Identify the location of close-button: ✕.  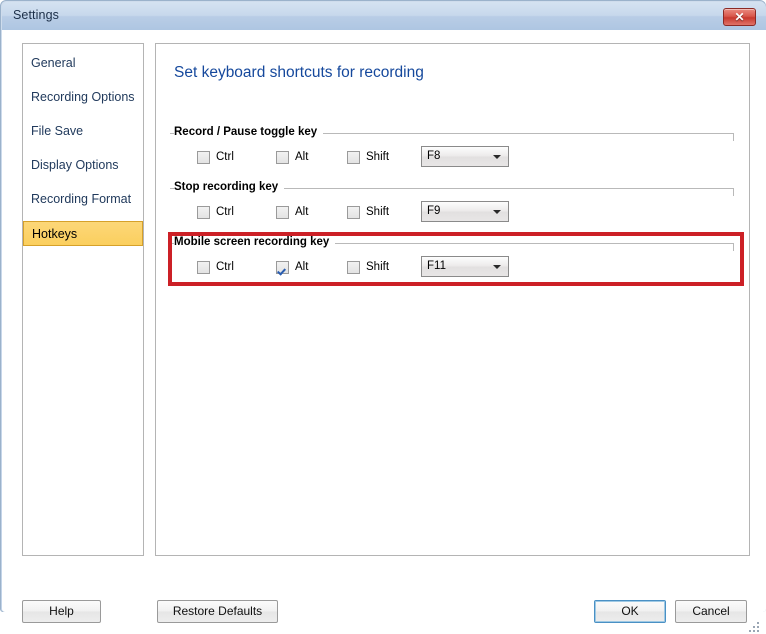
(739, 17).